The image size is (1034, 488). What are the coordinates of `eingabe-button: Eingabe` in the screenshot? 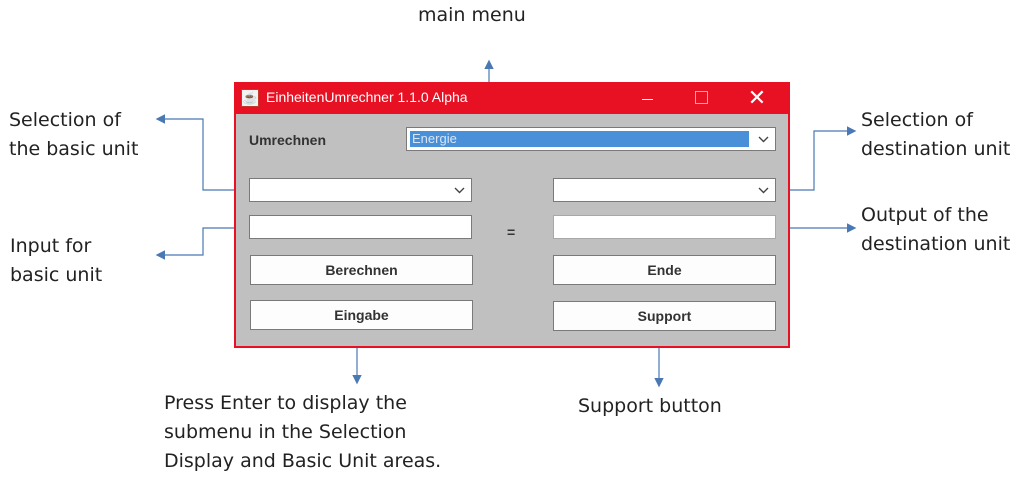 It's located at (361, 315).